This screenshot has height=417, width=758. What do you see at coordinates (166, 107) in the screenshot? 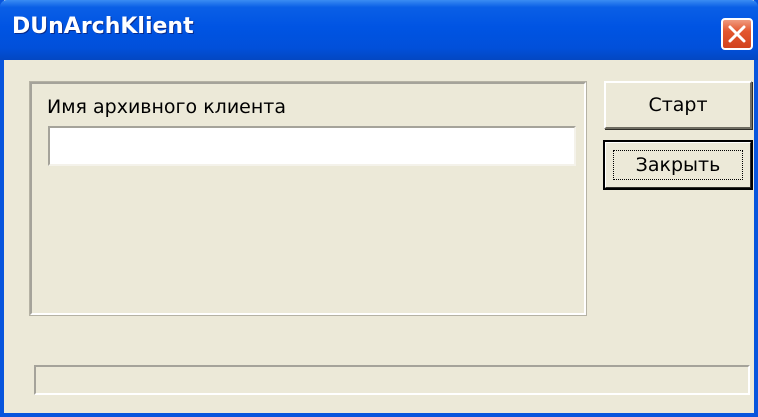
I see `client-name-label: Имя архивного клиента` at bounding box center [166, 107].